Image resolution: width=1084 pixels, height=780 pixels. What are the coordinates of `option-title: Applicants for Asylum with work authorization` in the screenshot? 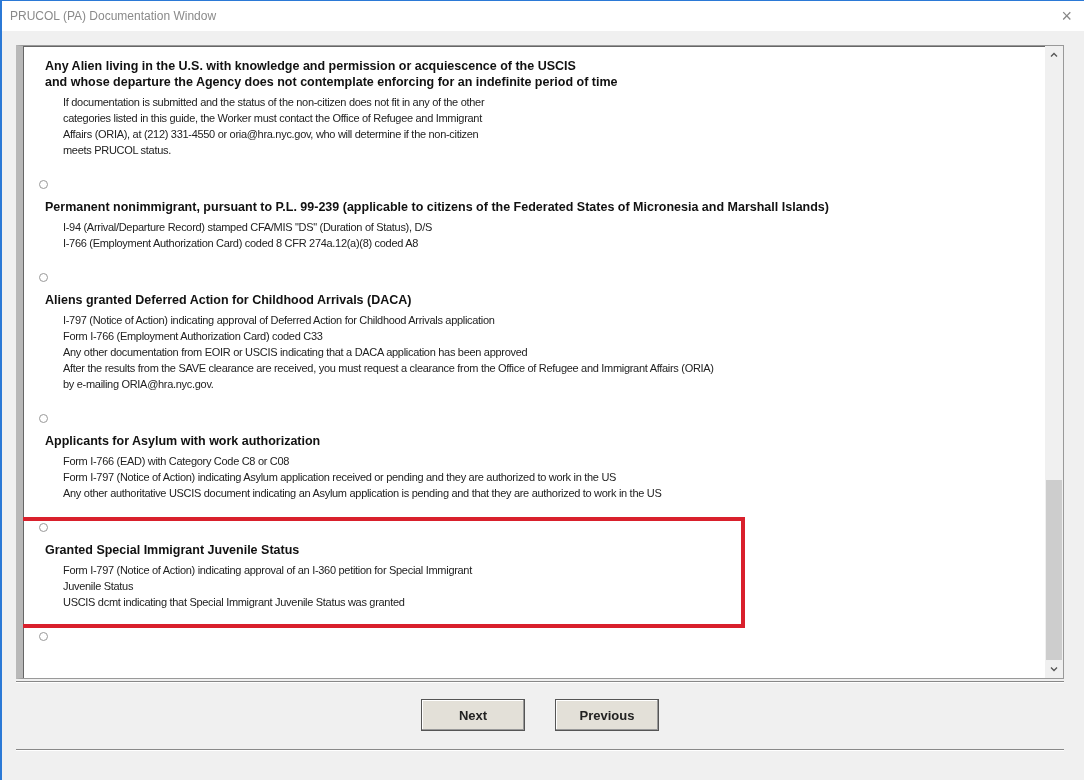 It's located at (183, 441).